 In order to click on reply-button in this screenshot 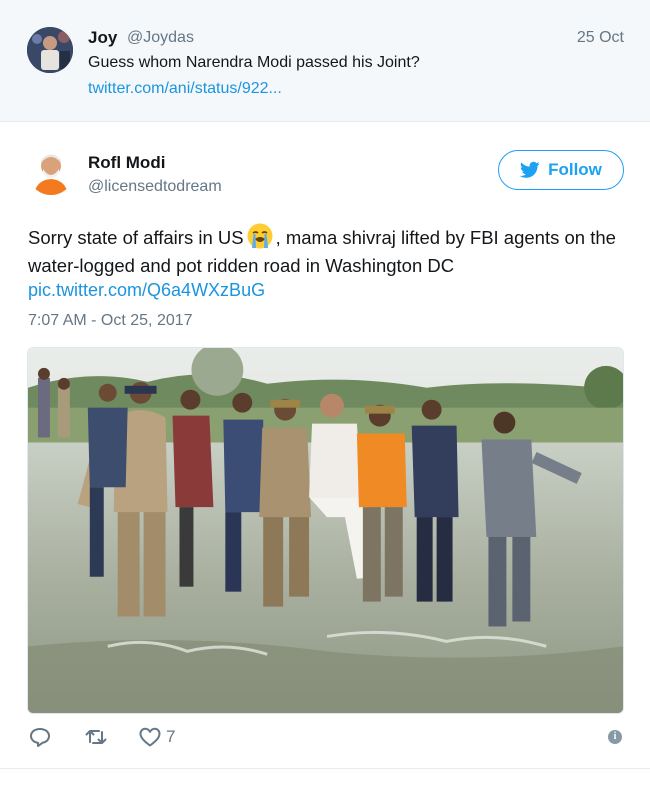, I will do `click(40, 737)`.